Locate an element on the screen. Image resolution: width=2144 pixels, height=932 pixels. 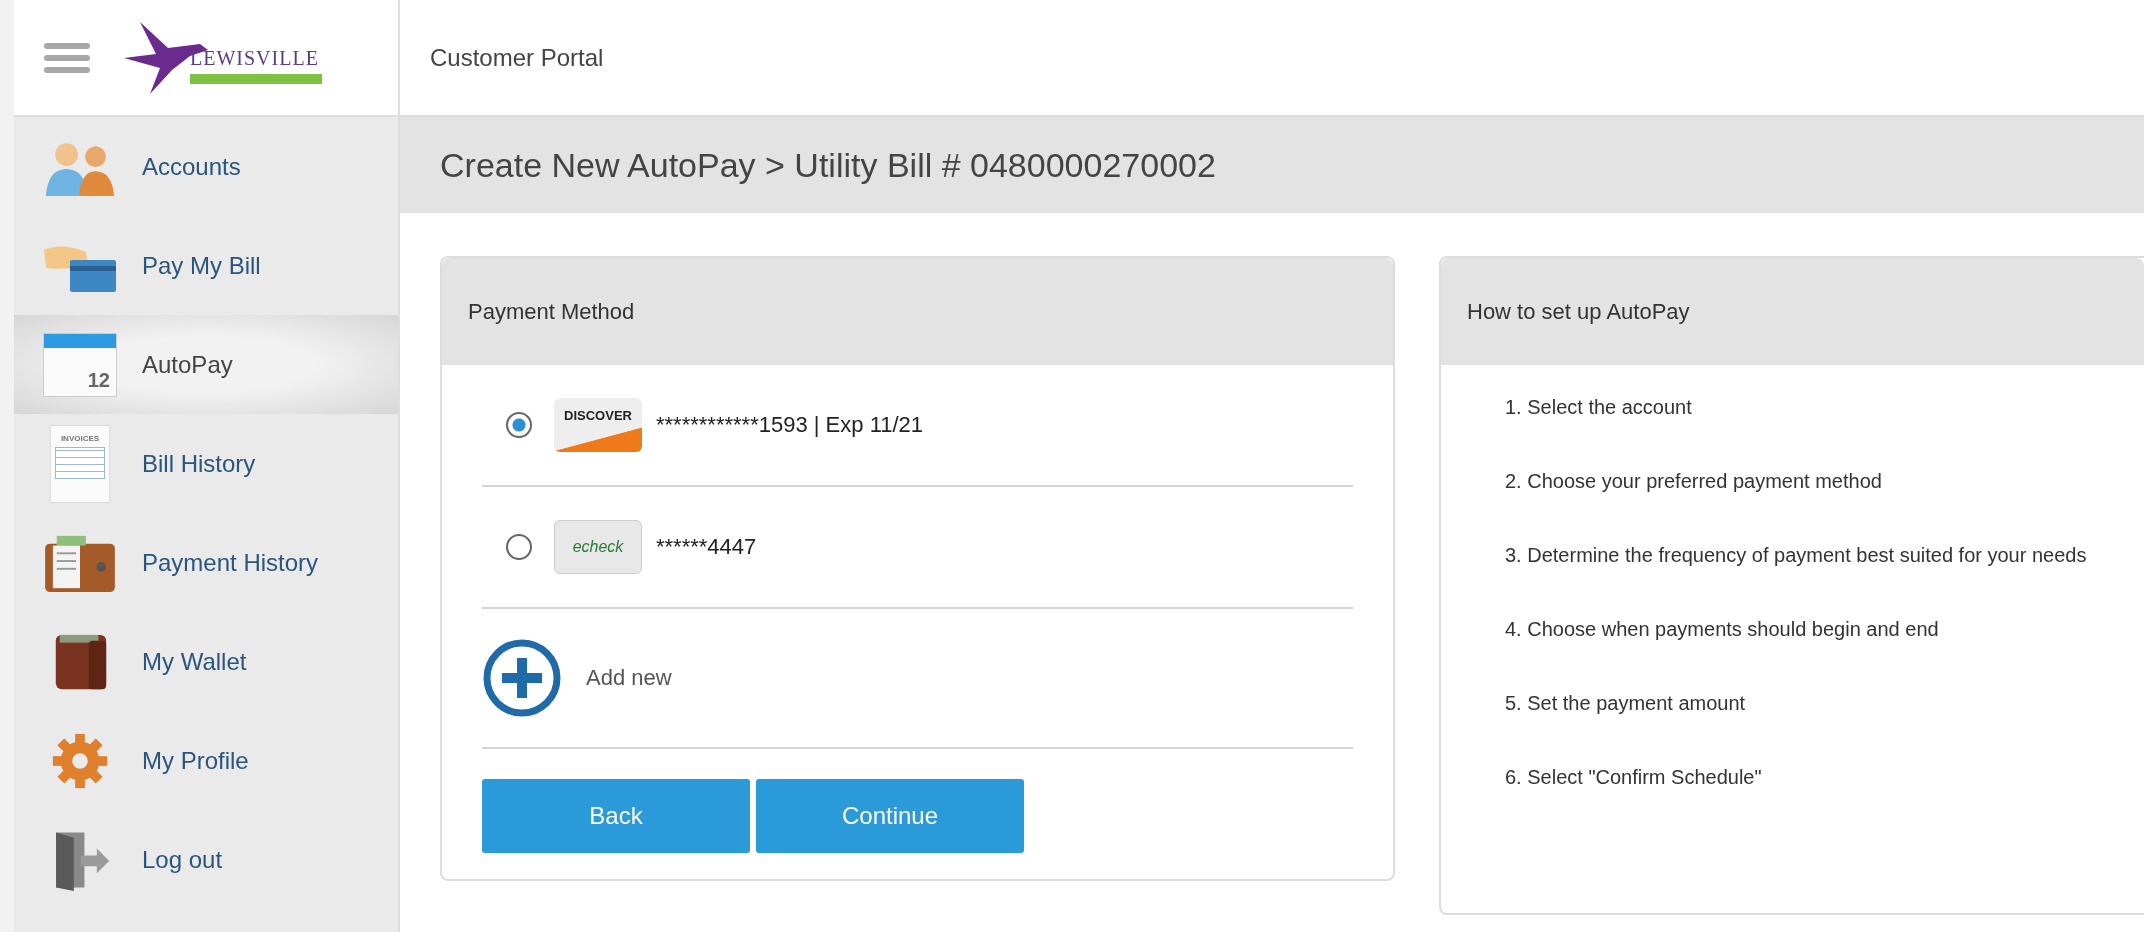
sidebar-item: Payment History is located at coordinates (206, 562).